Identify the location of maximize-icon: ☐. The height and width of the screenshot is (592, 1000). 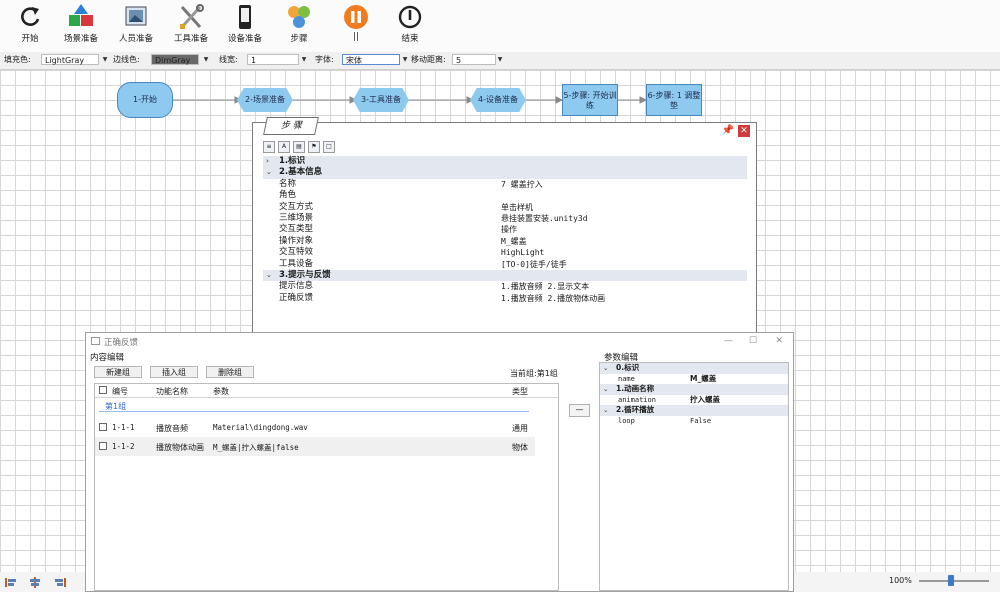
(753, 341).